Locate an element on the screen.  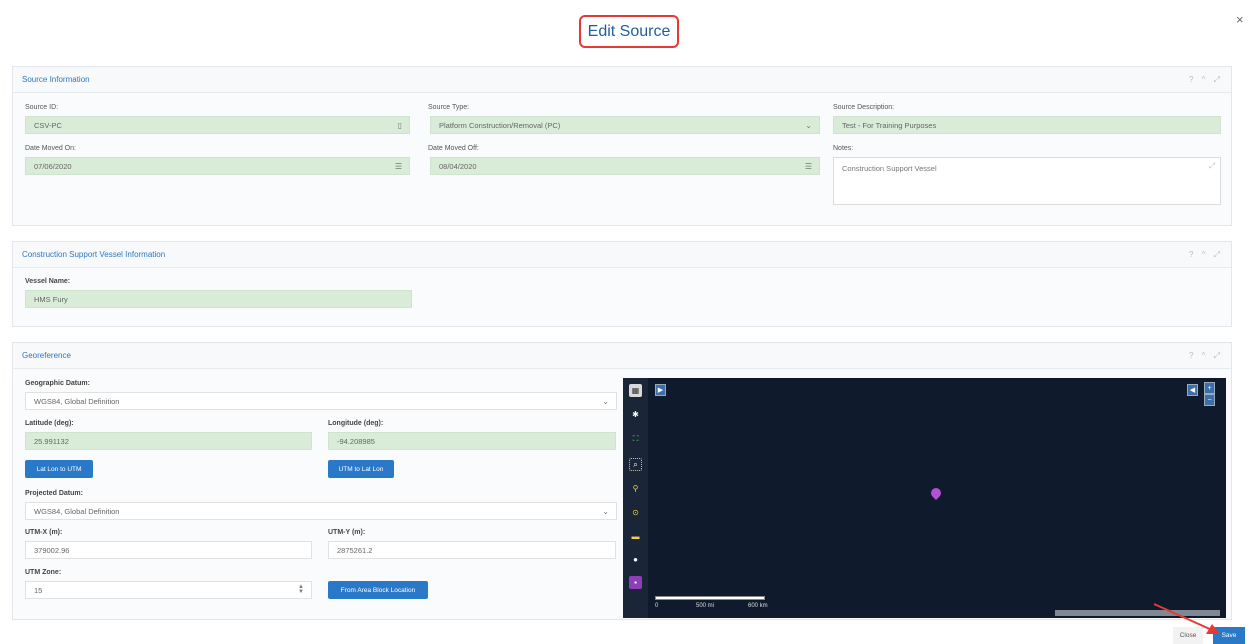
search-location-icon: ⊙ is located at coordinates (635, 512).